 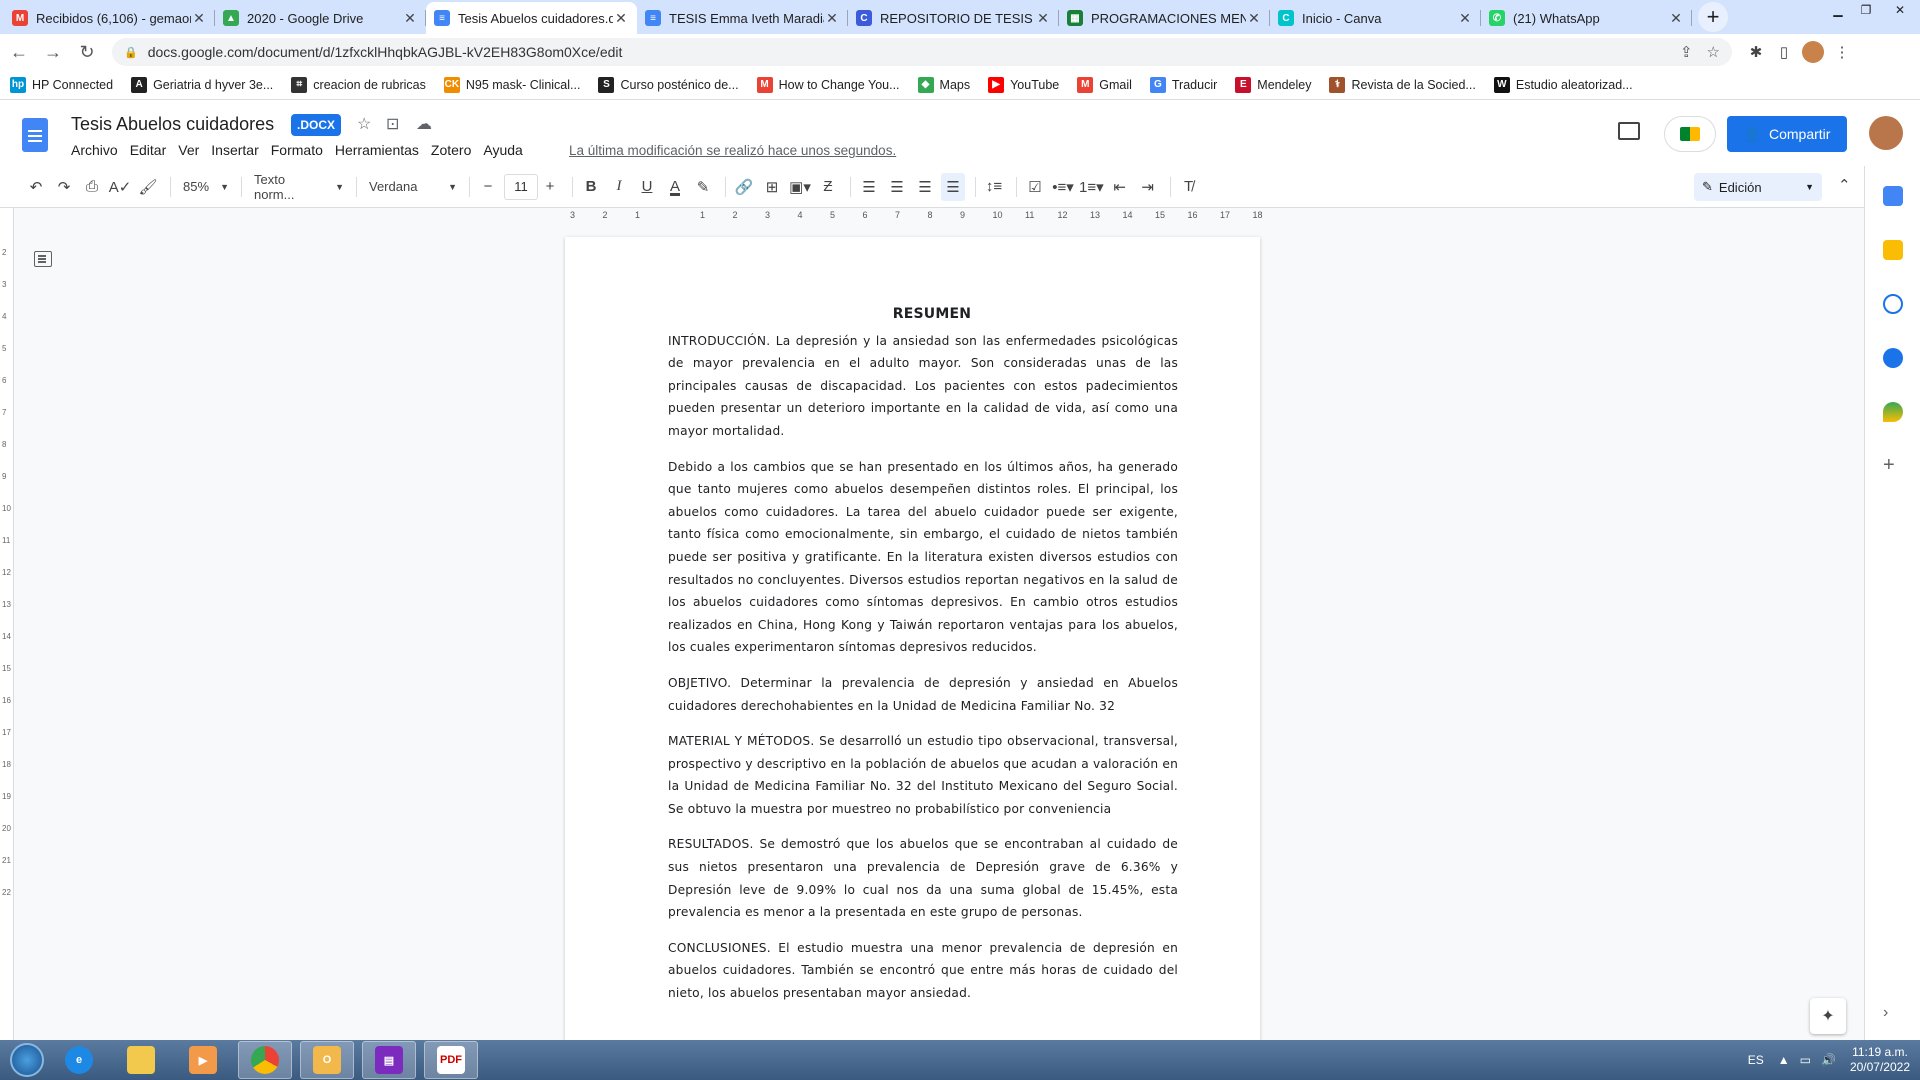 I want to click on share-button: 👤 Compartir, so click(x=1787, y=134).